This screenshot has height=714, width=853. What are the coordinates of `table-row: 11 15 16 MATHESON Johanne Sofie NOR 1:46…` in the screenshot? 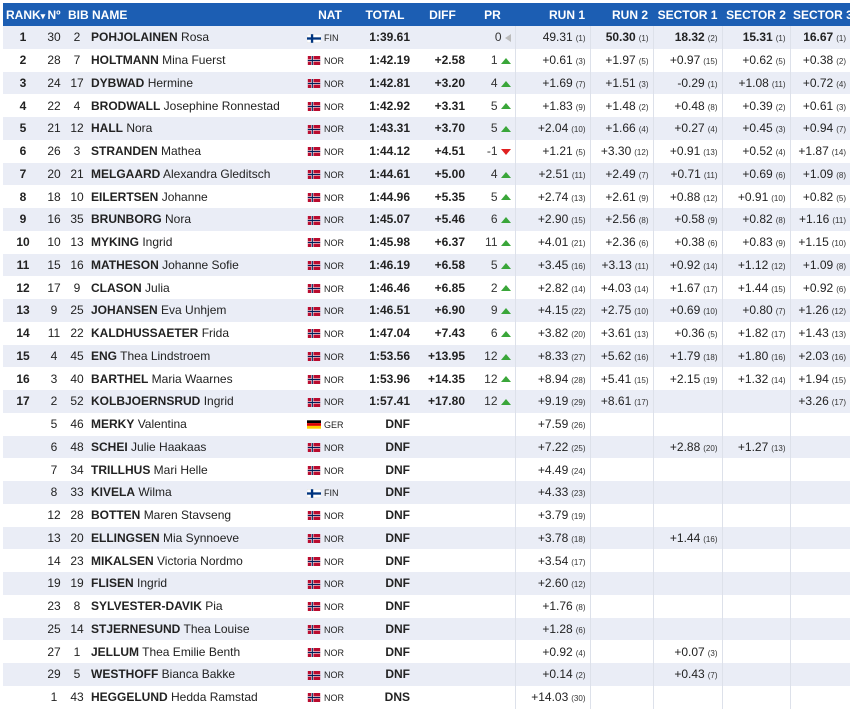 It's located at (426, 265).